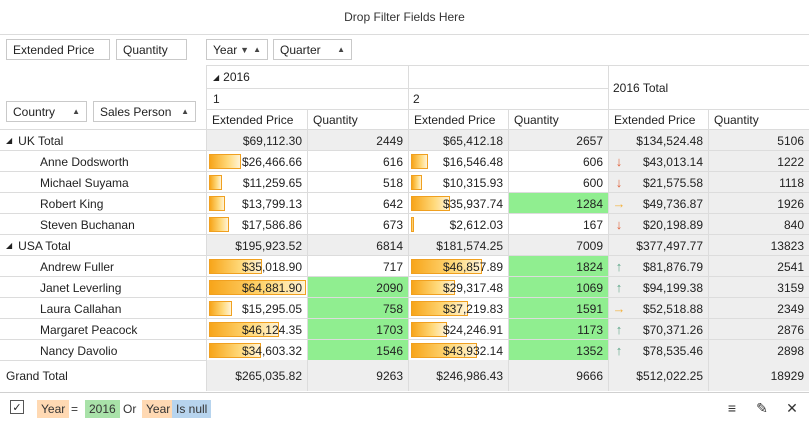 The height and width of the screenshot is (423, 809). What do you see at coordinates (357, 375) in the screenshot?
I see `grand-total-cell: 9263` at bounding box center [357, 375].